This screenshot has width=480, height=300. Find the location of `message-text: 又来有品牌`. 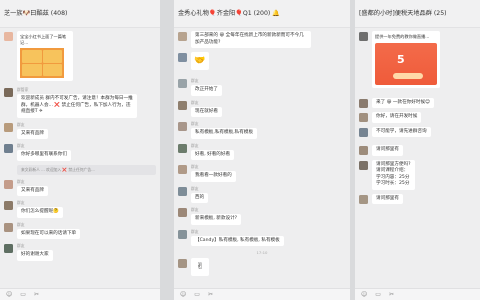

message-text: 又来有品牌 is located at coordinates (32, 190).